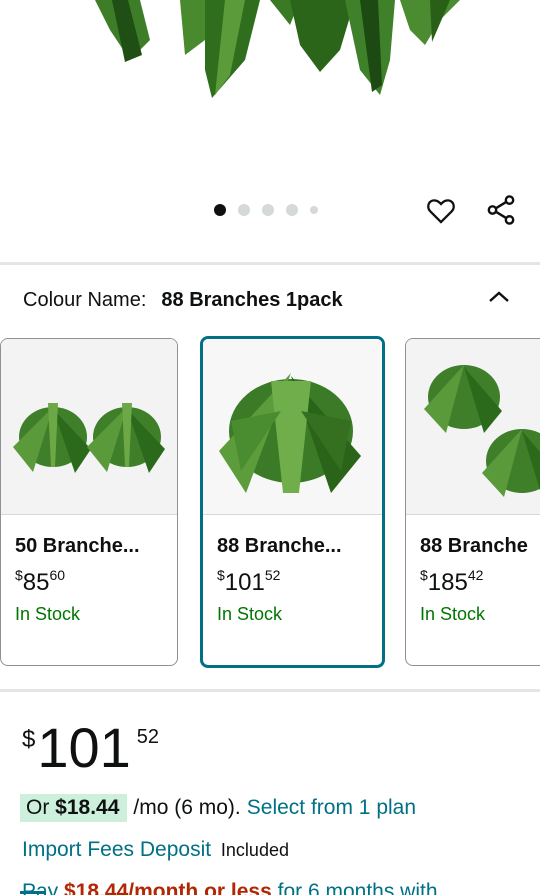  I want to click on share-icon, so click(501, 210).